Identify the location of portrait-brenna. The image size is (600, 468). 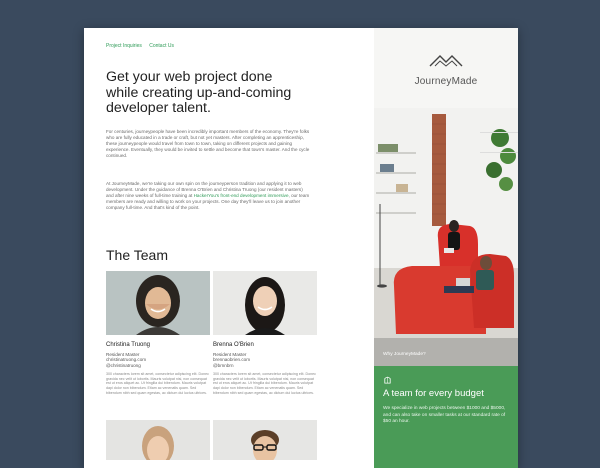
(265, 303).